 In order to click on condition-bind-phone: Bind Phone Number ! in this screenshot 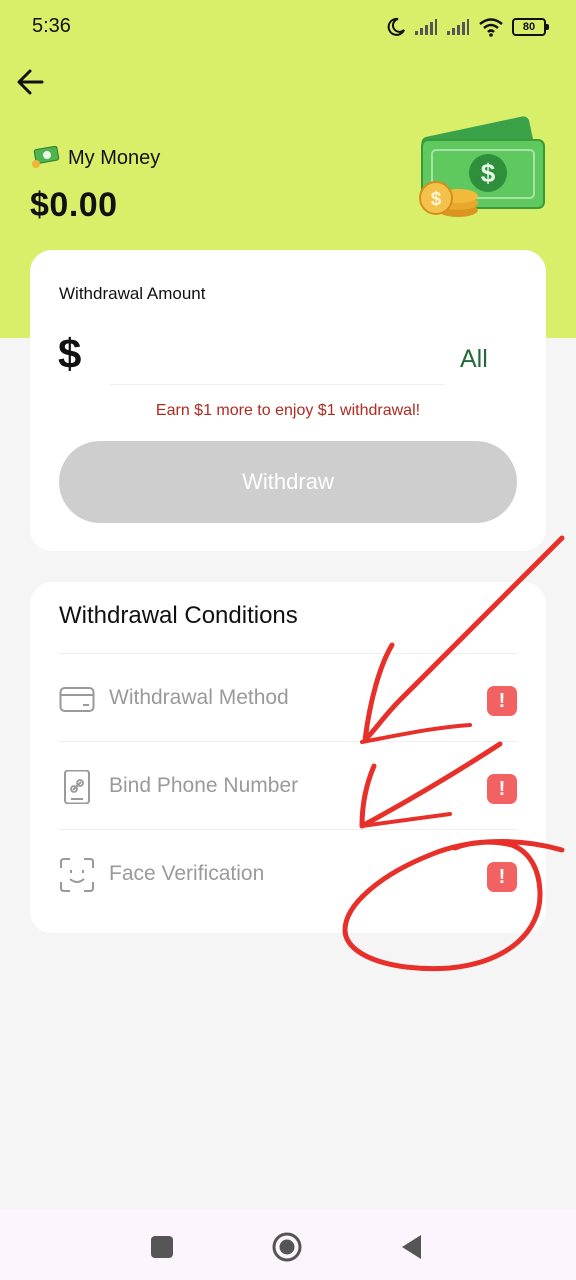, I will do `click(288, 785)`.